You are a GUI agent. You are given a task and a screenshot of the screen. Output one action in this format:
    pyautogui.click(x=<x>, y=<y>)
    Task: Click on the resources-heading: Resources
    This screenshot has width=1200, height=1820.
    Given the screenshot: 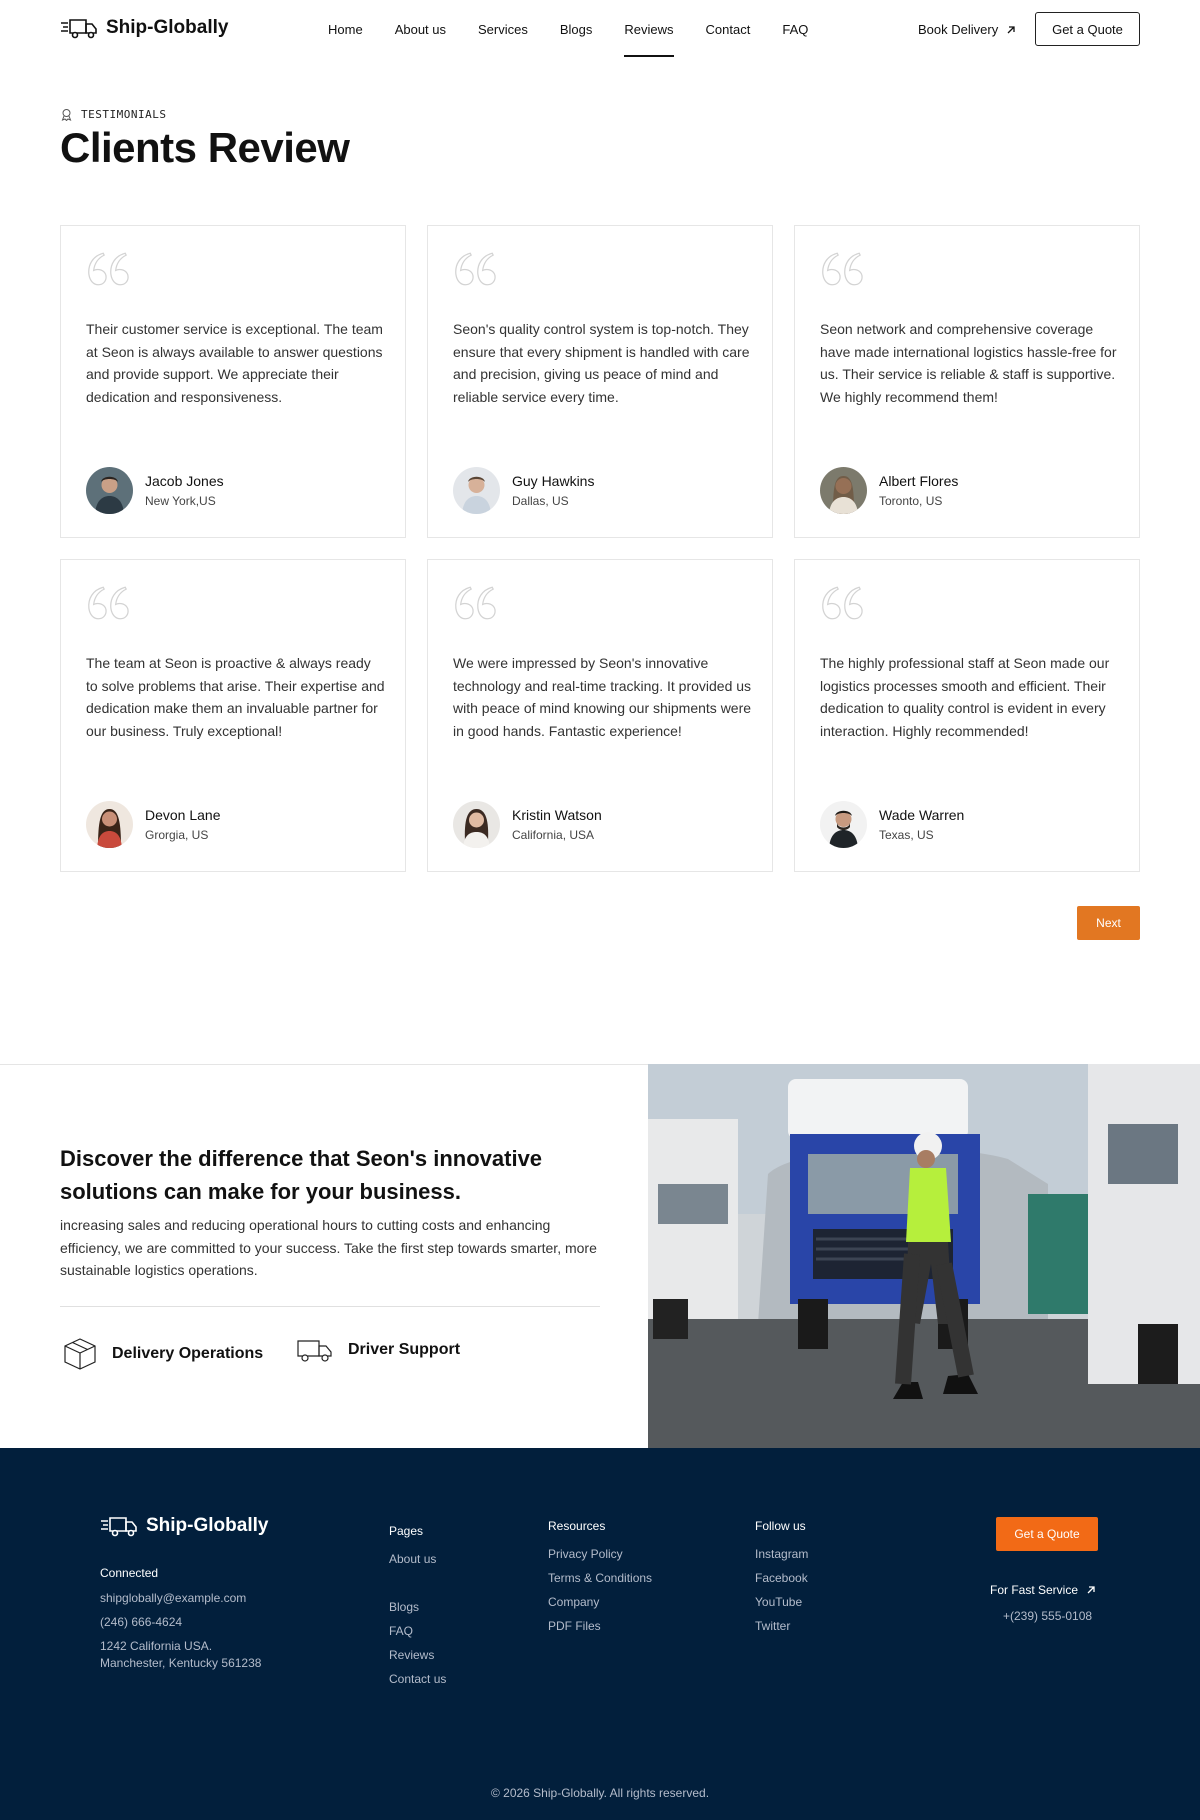 What is the action you would take?
    pyautogui.click(x=577, y=1526)
    